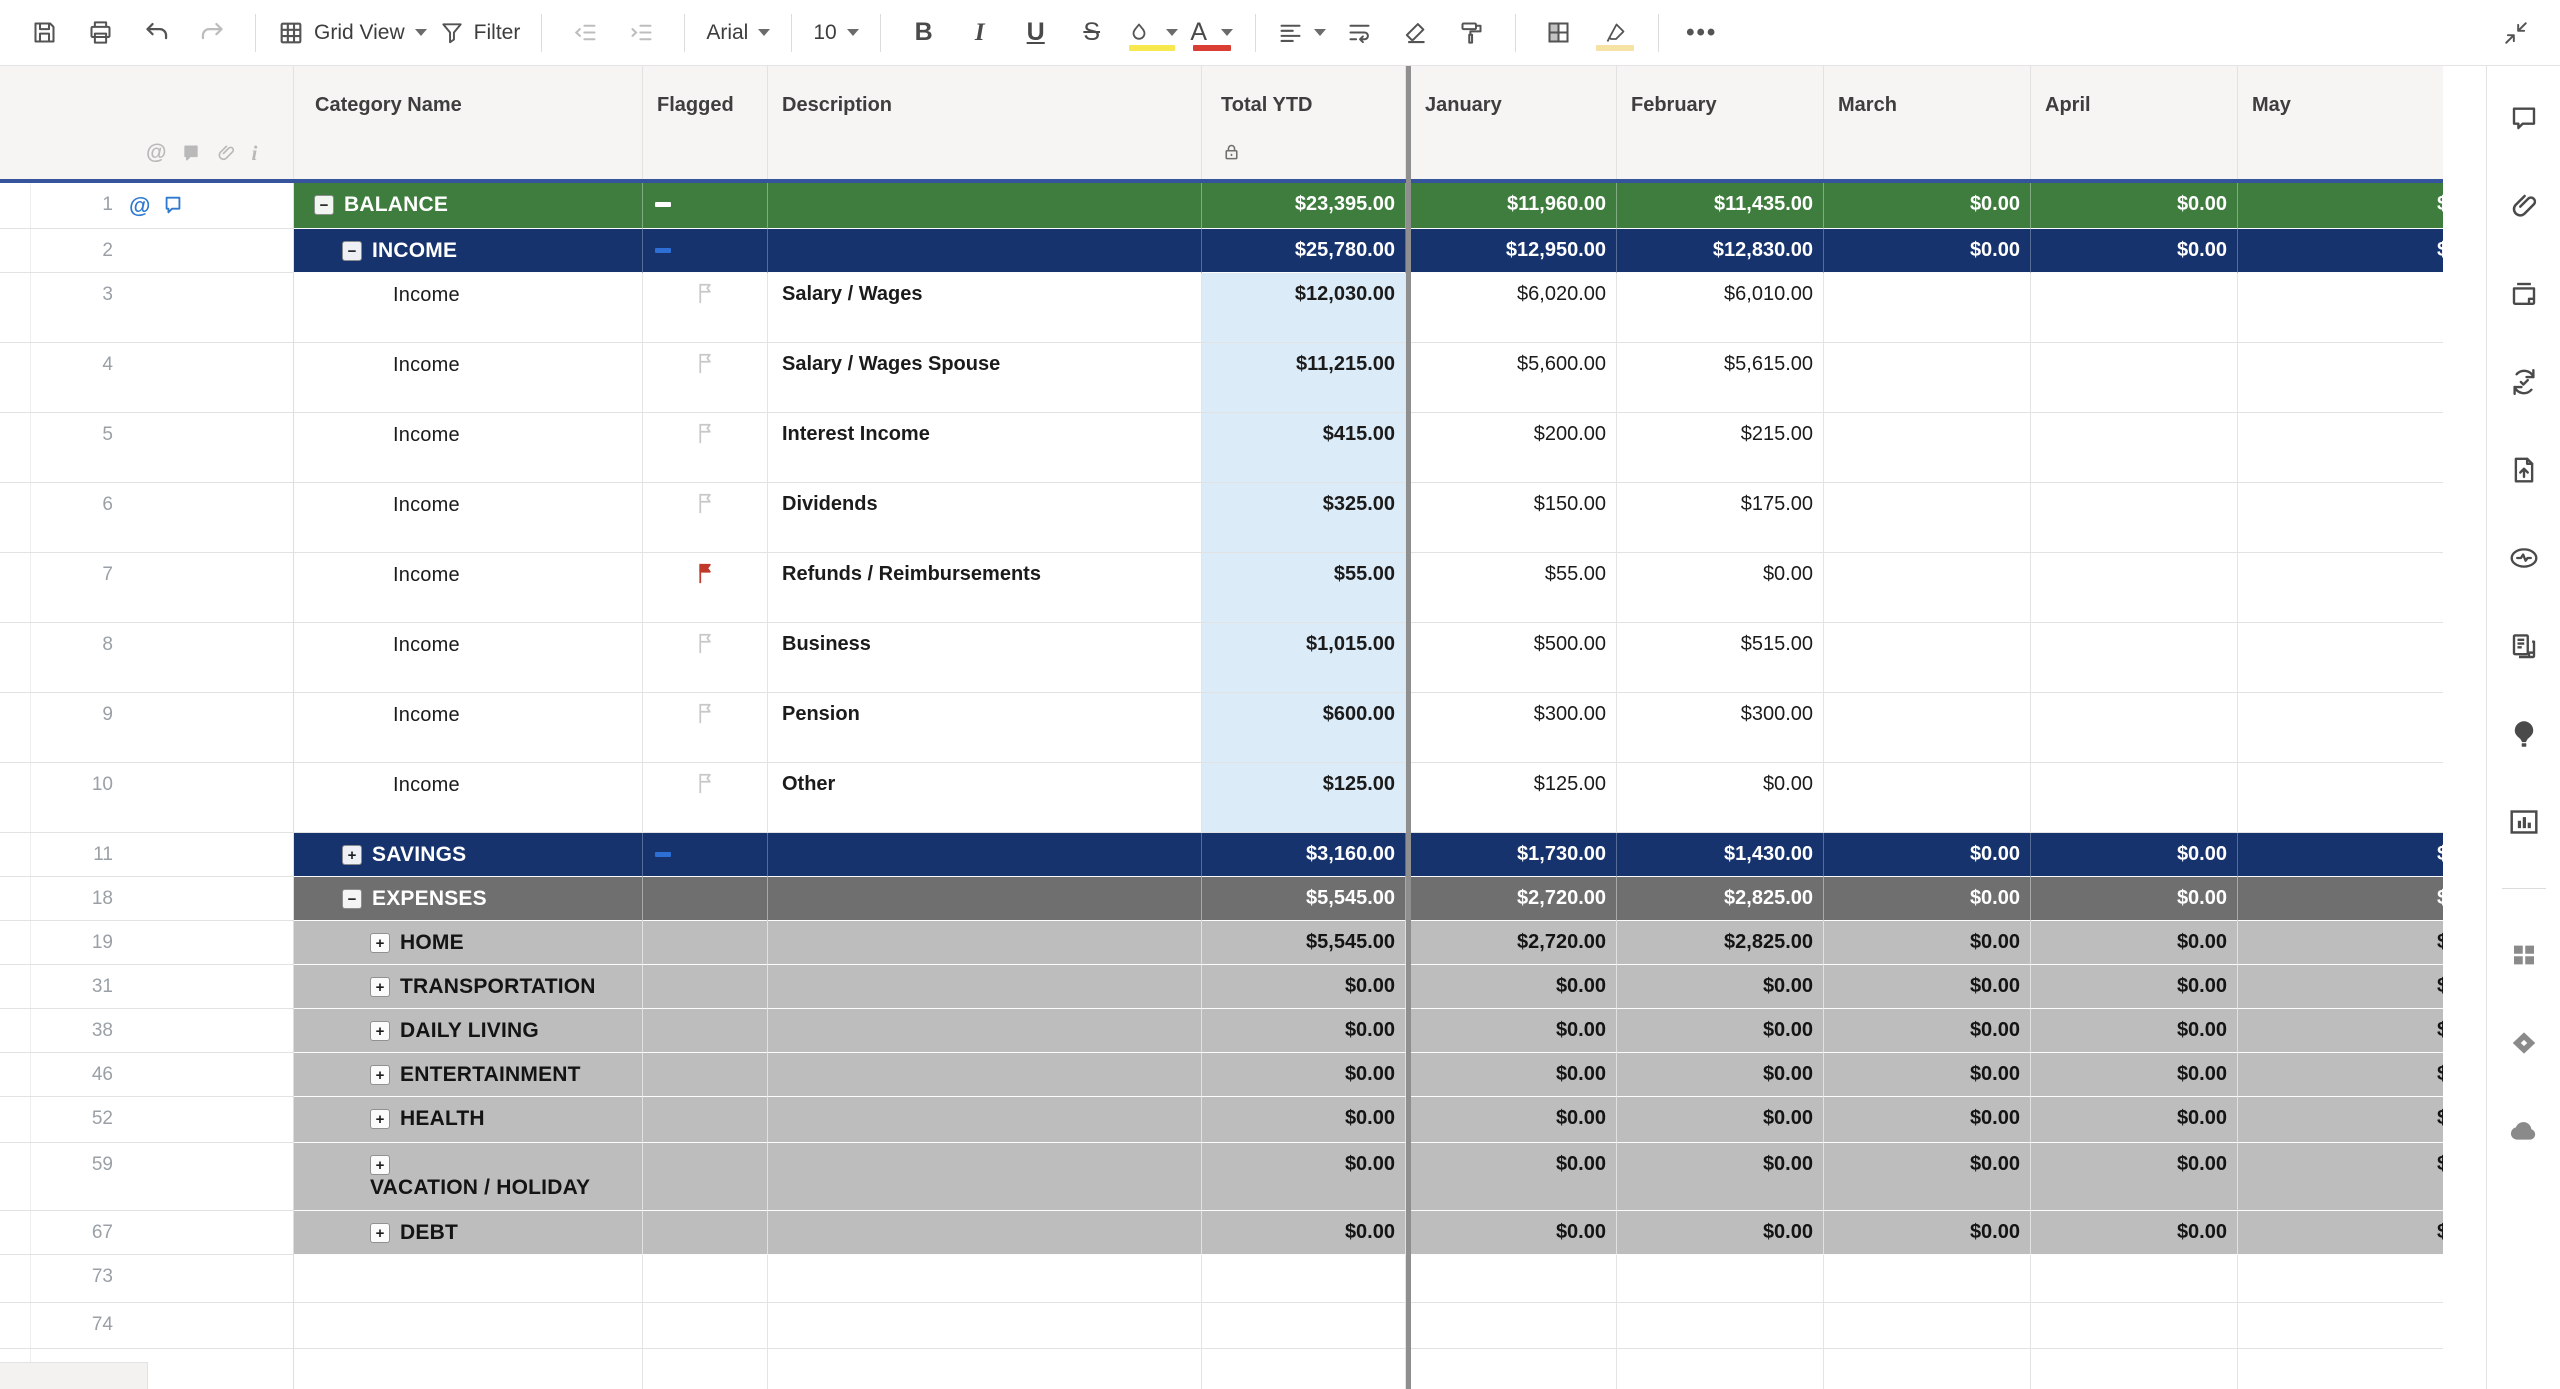 The image size is (2560, 1389). I want to click on more-options-button: •••, so click(1702, 33).